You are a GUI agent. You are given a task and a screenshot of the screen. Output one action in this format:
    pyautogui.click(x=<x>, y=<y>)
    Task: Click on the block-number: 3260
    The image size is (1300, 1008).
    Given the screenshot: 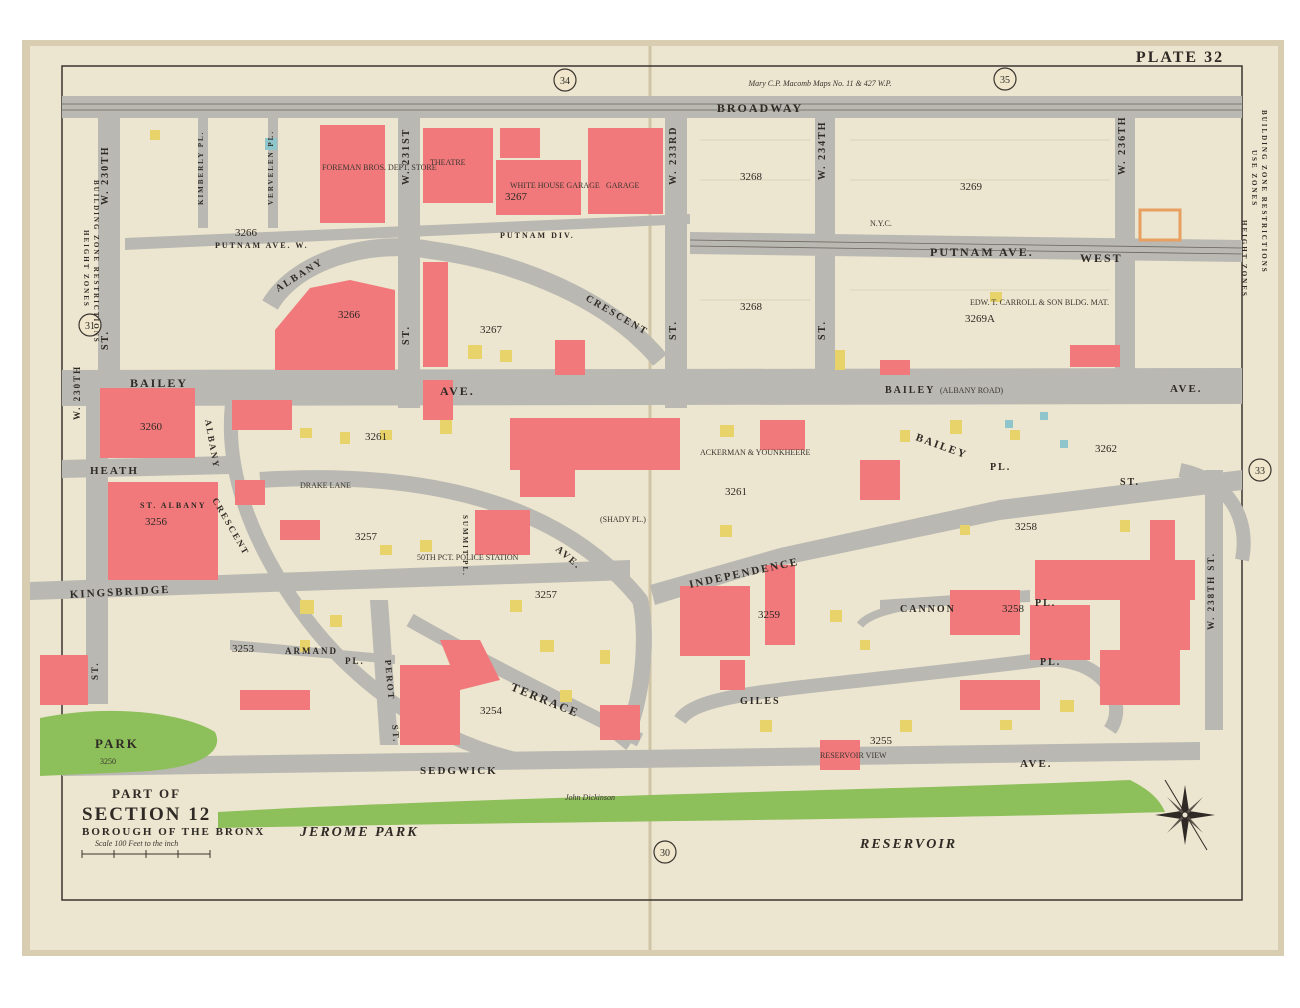 What is the action you would take?
    pyautogui.click(x=151, y=427)
    